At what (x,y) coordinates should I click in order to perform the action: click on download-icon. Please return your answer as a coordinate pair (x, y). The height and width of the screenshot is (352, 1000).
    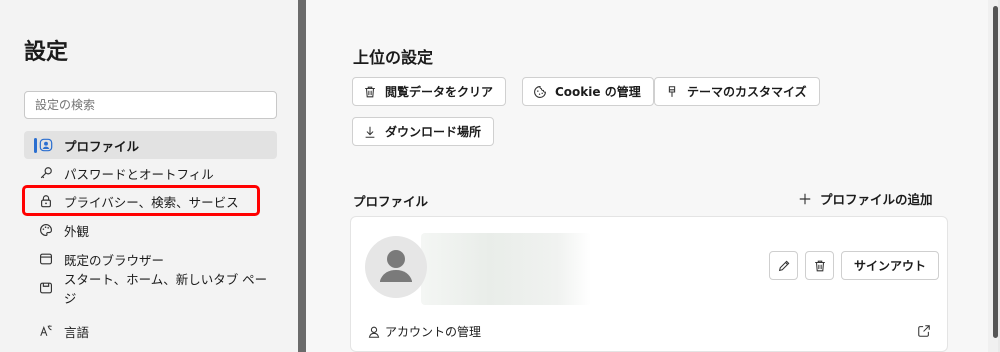
    Looking at the image, I should click on (370, 132).